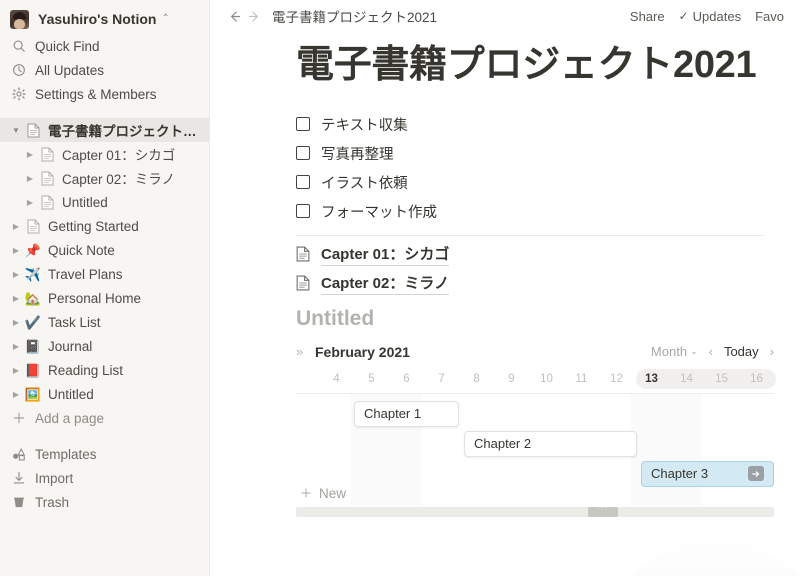 The height and width of the screenshot is (576, 800). What do you see at coordinates (538, 283) in the screenshot?
I see `page-link-capter-02: Capter 02：ミラノ` at bounding box center [538, 283].